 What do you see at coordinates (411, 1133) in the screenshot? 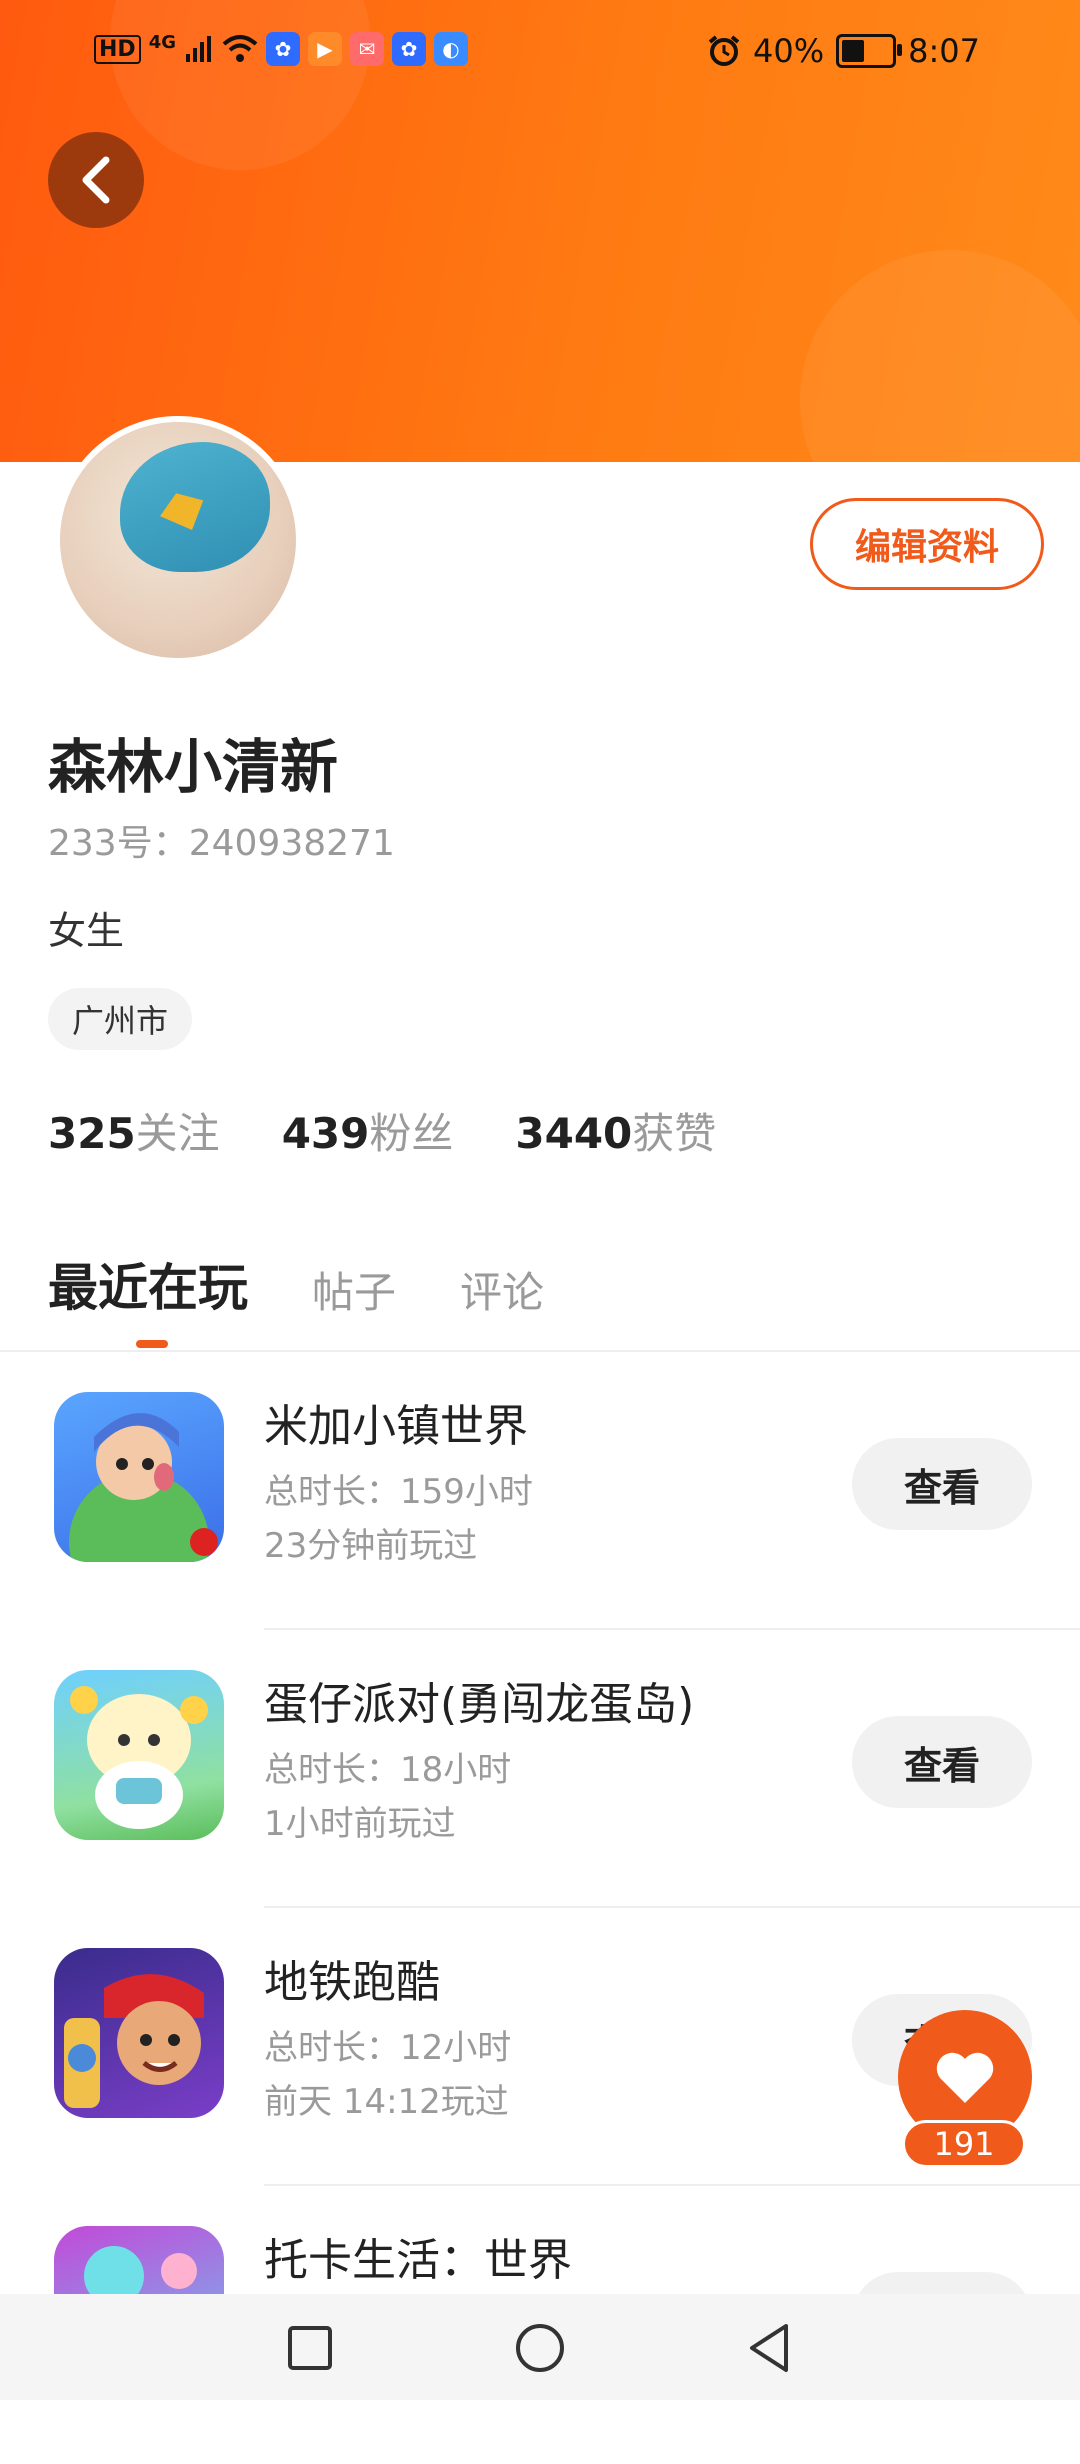
I see `fans-label: 粉丝` at bounding box center [411, 1133].